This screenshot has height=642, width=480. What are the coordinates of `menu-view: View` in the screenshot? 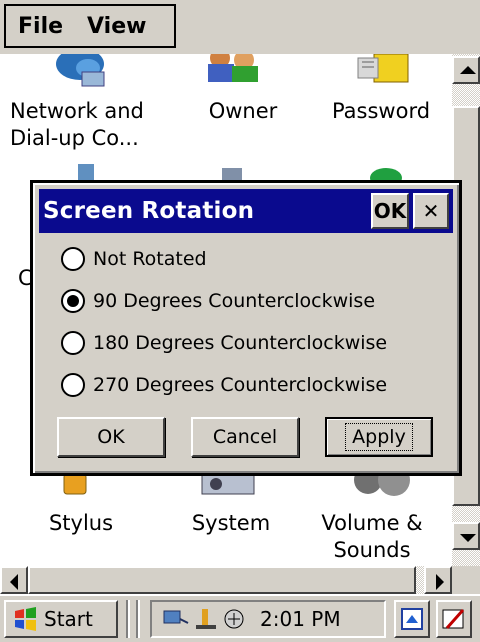 It's located at (116, 26).